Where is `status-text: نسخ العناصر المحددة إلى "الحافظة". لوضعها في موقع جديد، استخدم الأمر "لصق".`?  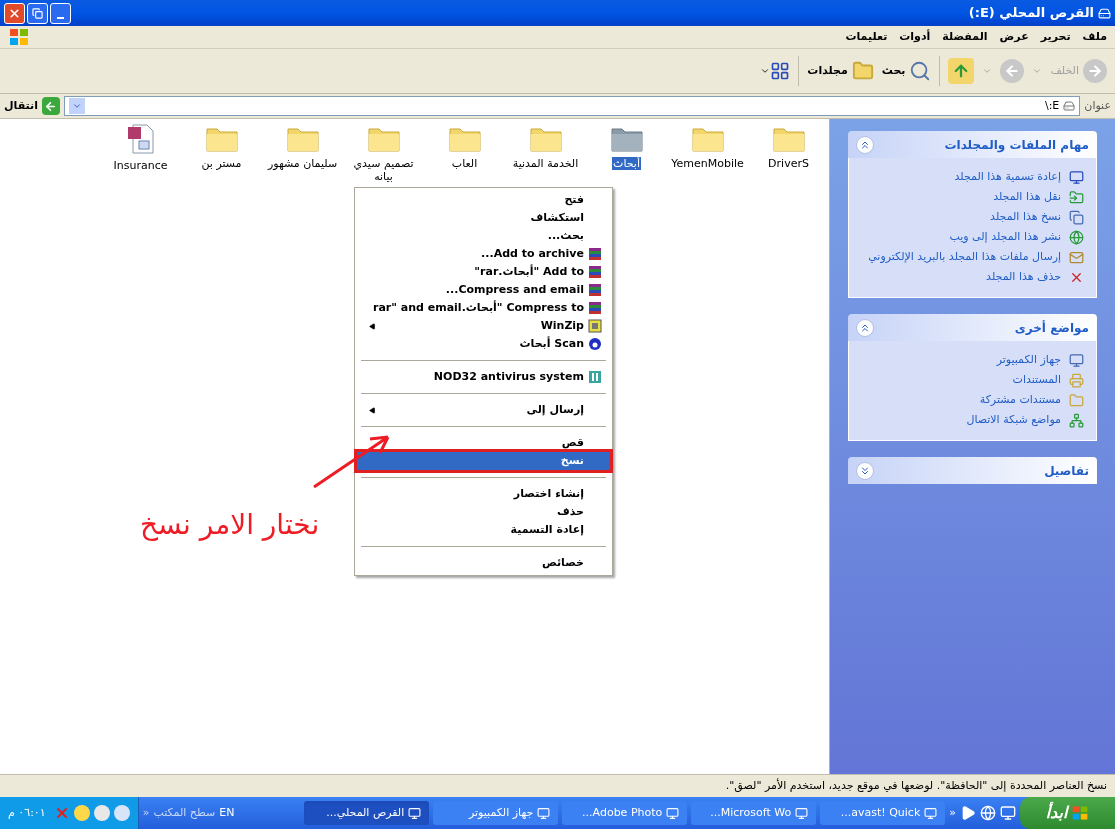 status-text: نسخ العناصر المحددة إلى "الحافظة". لوضعها في موقع جديد، استخدم الأمر "لصق". is located at coordinates (916, 785).